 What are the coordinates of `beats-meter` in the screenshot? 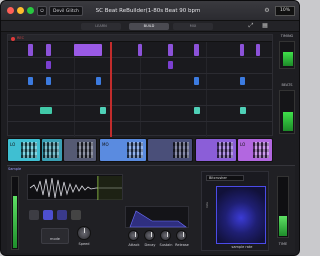 It's located at (287, 112).